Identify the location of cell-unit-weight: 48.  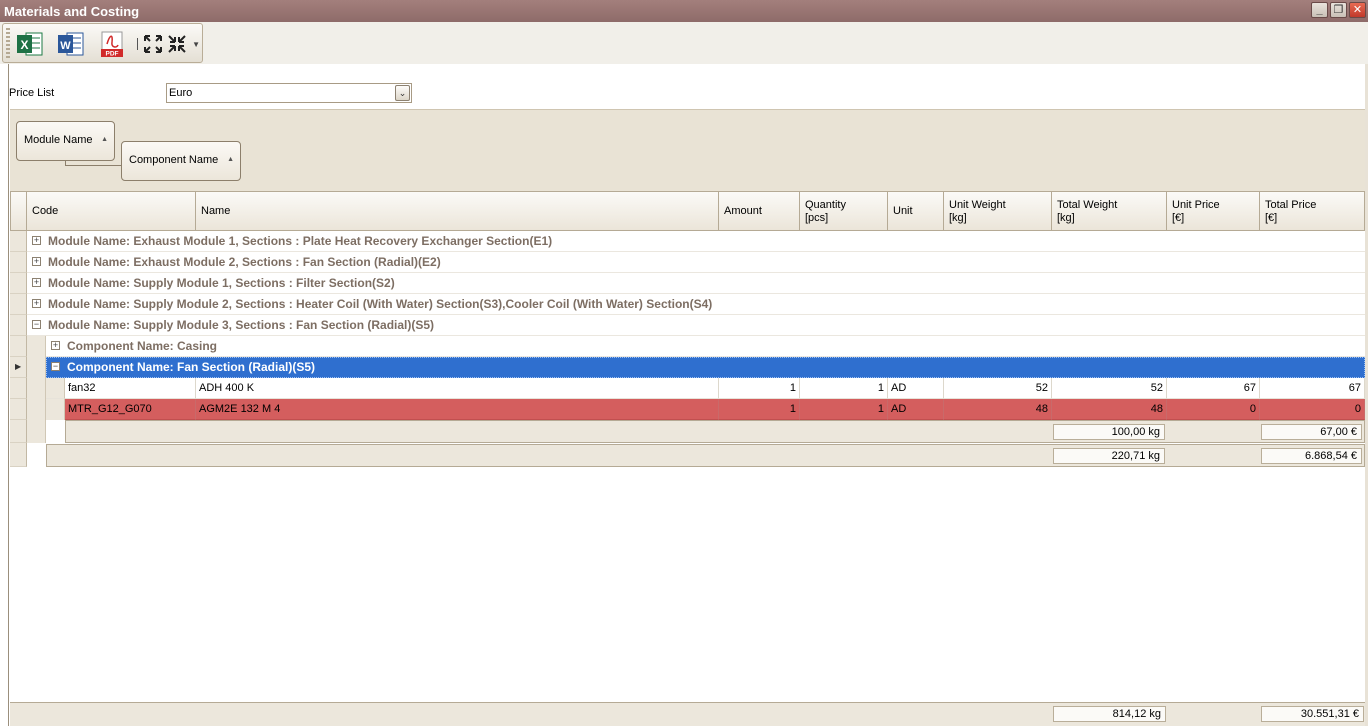
(998, 409).